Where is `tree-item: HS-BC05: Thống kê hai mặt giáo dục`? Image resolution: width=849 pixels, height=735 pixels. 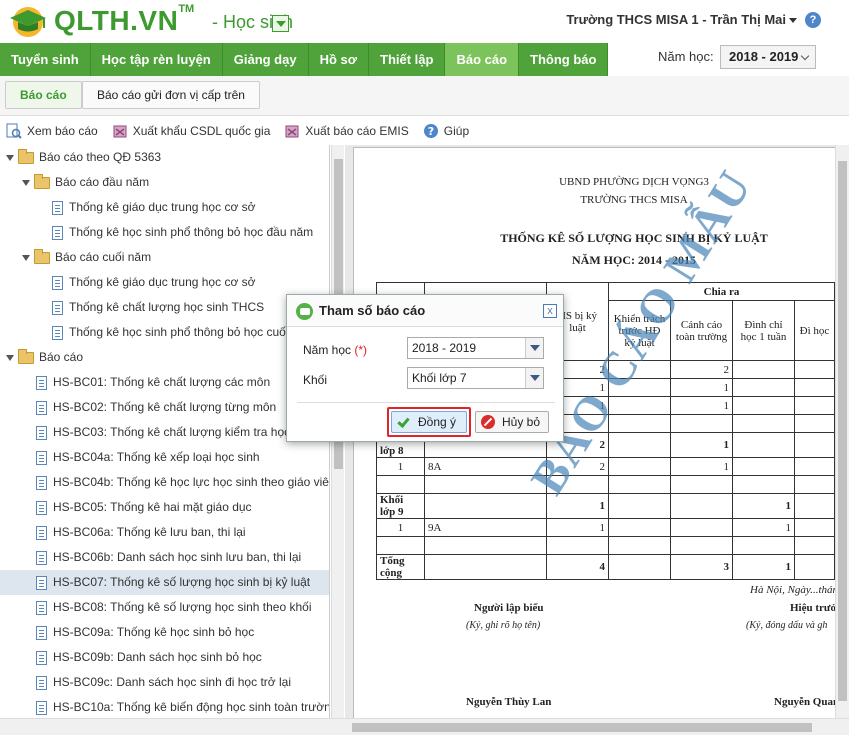 tree-item: HS-BC05: Thống kê hai mặt giáo dục is located at coordinates (126, 507).